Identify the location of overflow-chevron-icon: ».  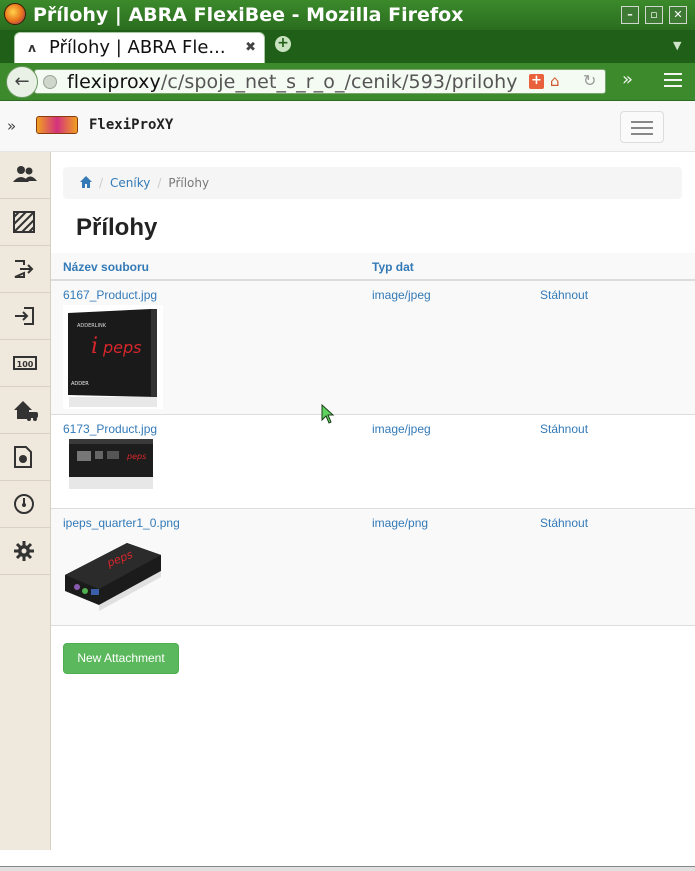
(627, 79).